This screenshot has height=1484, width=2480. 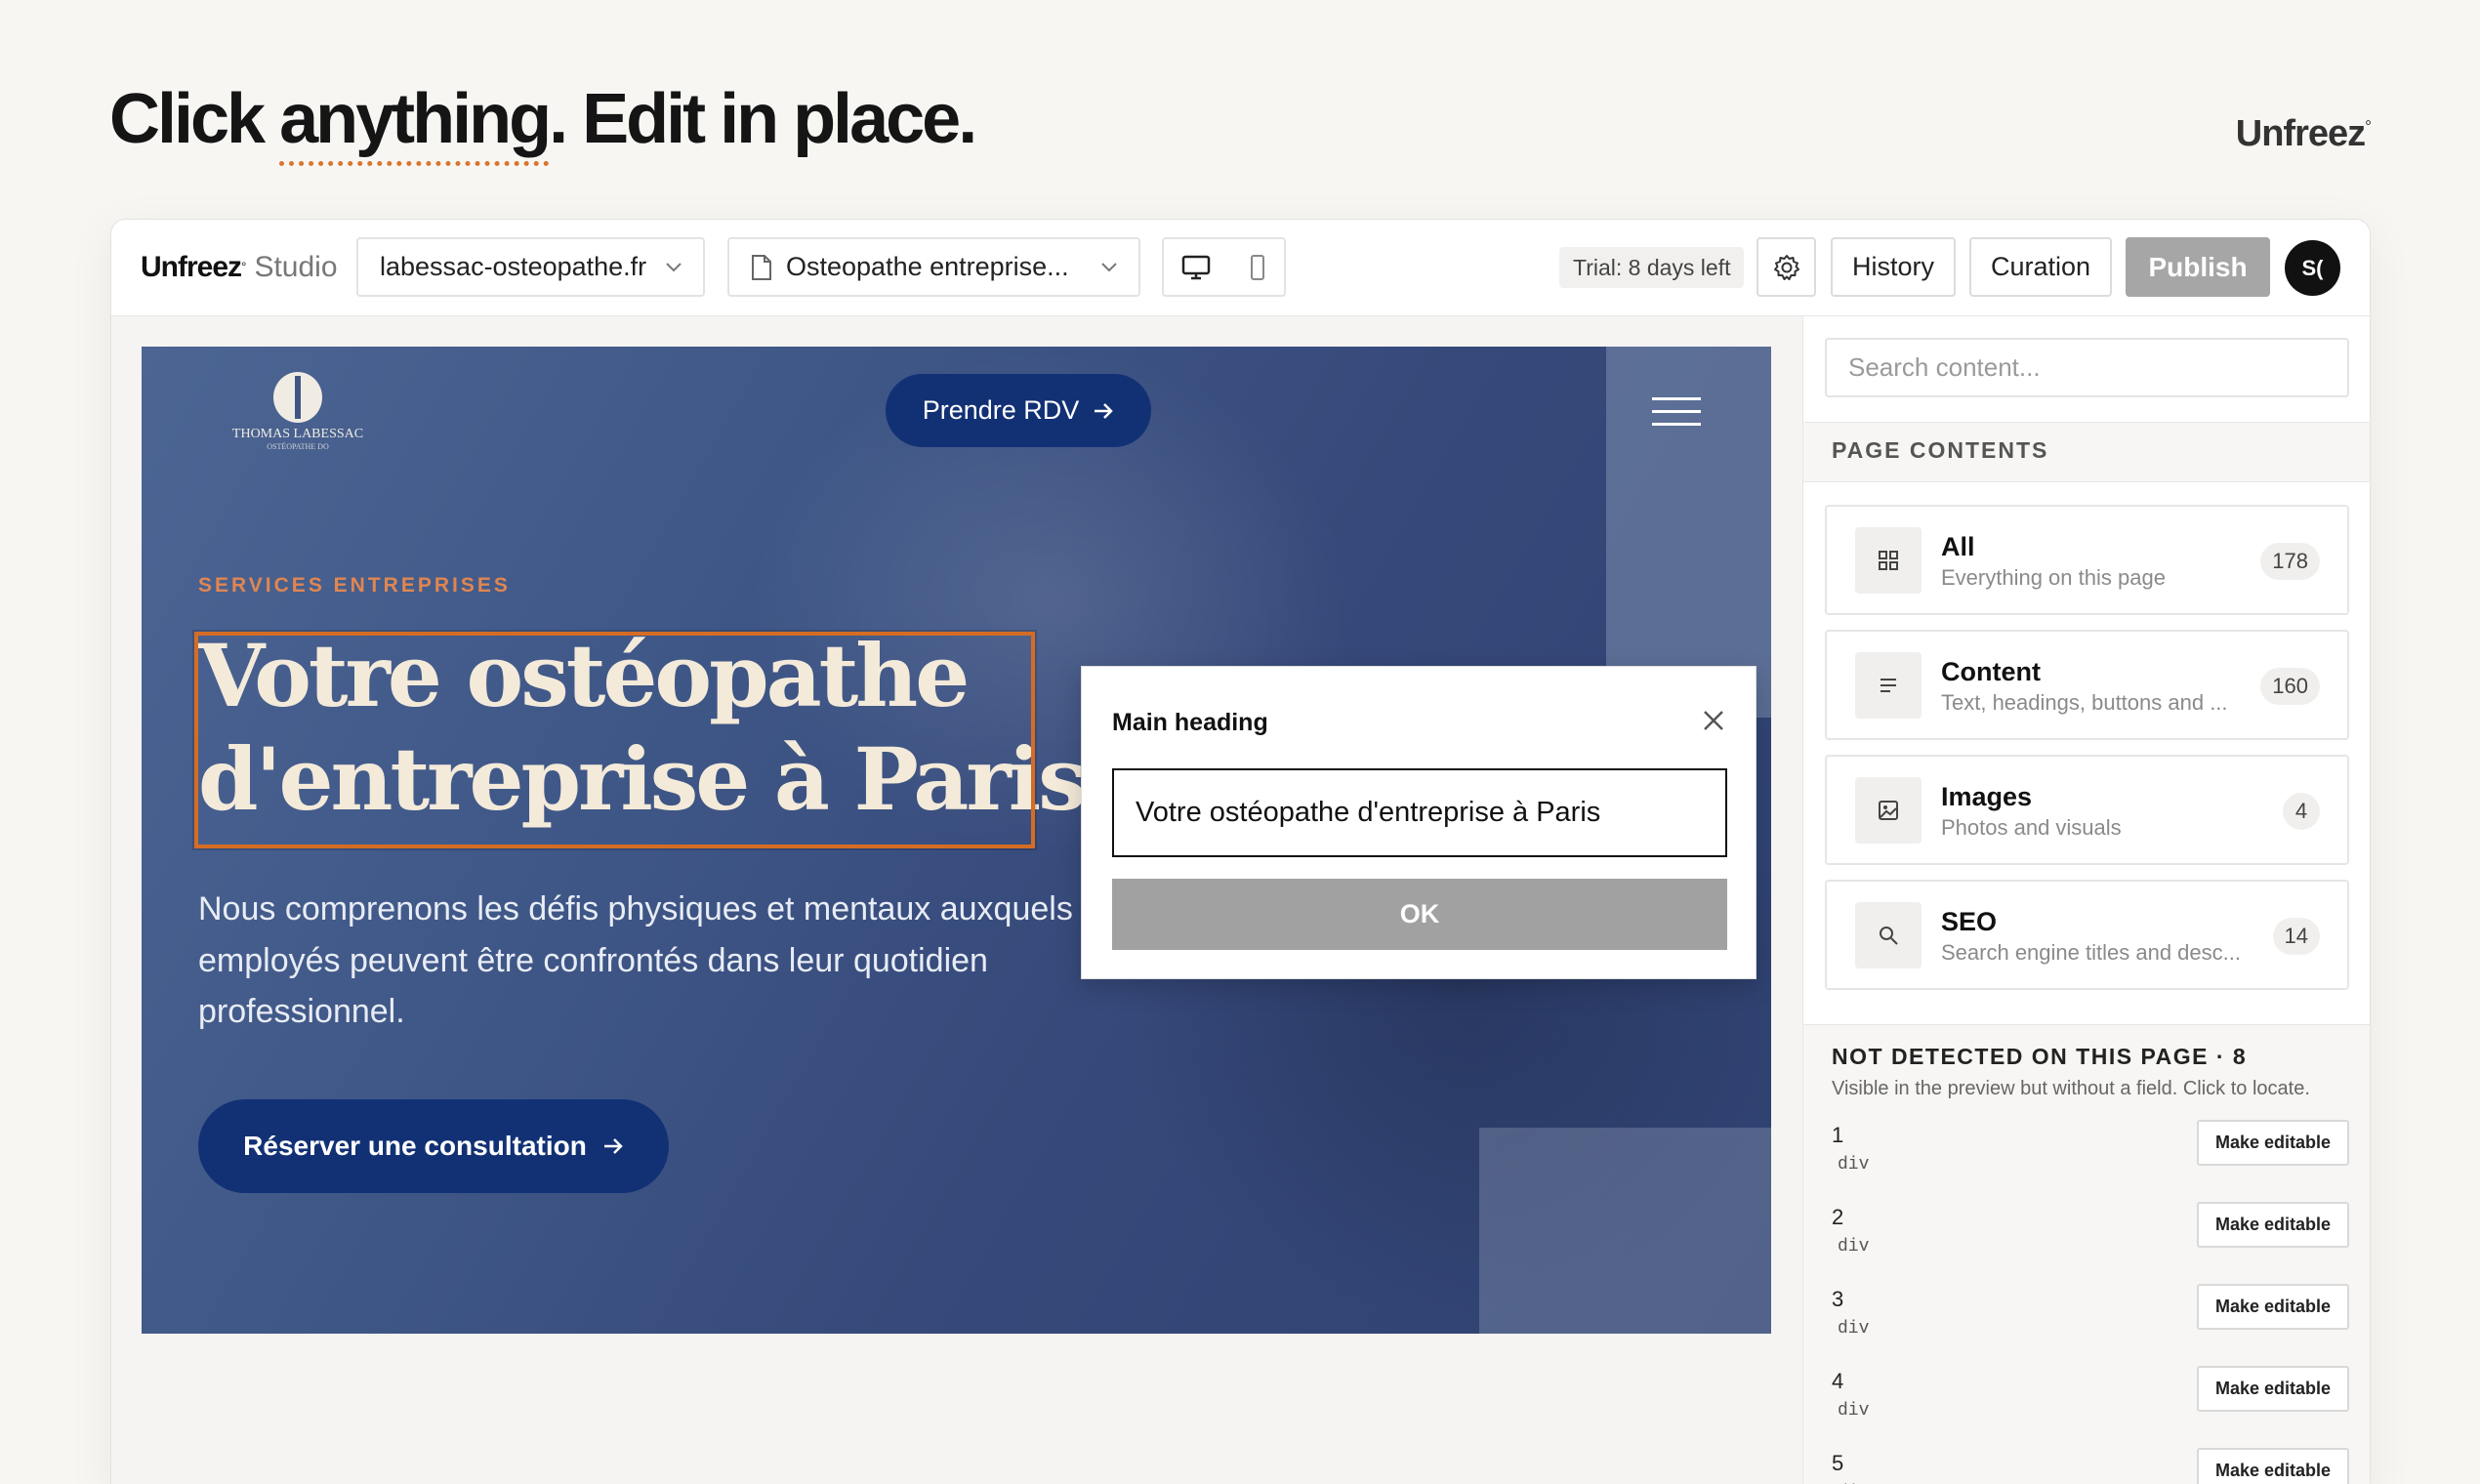 What do you see at coordinates (415, 123) in the screenshot?
I see `headline-underlined-word: anything` at bounding box center [415, 123].